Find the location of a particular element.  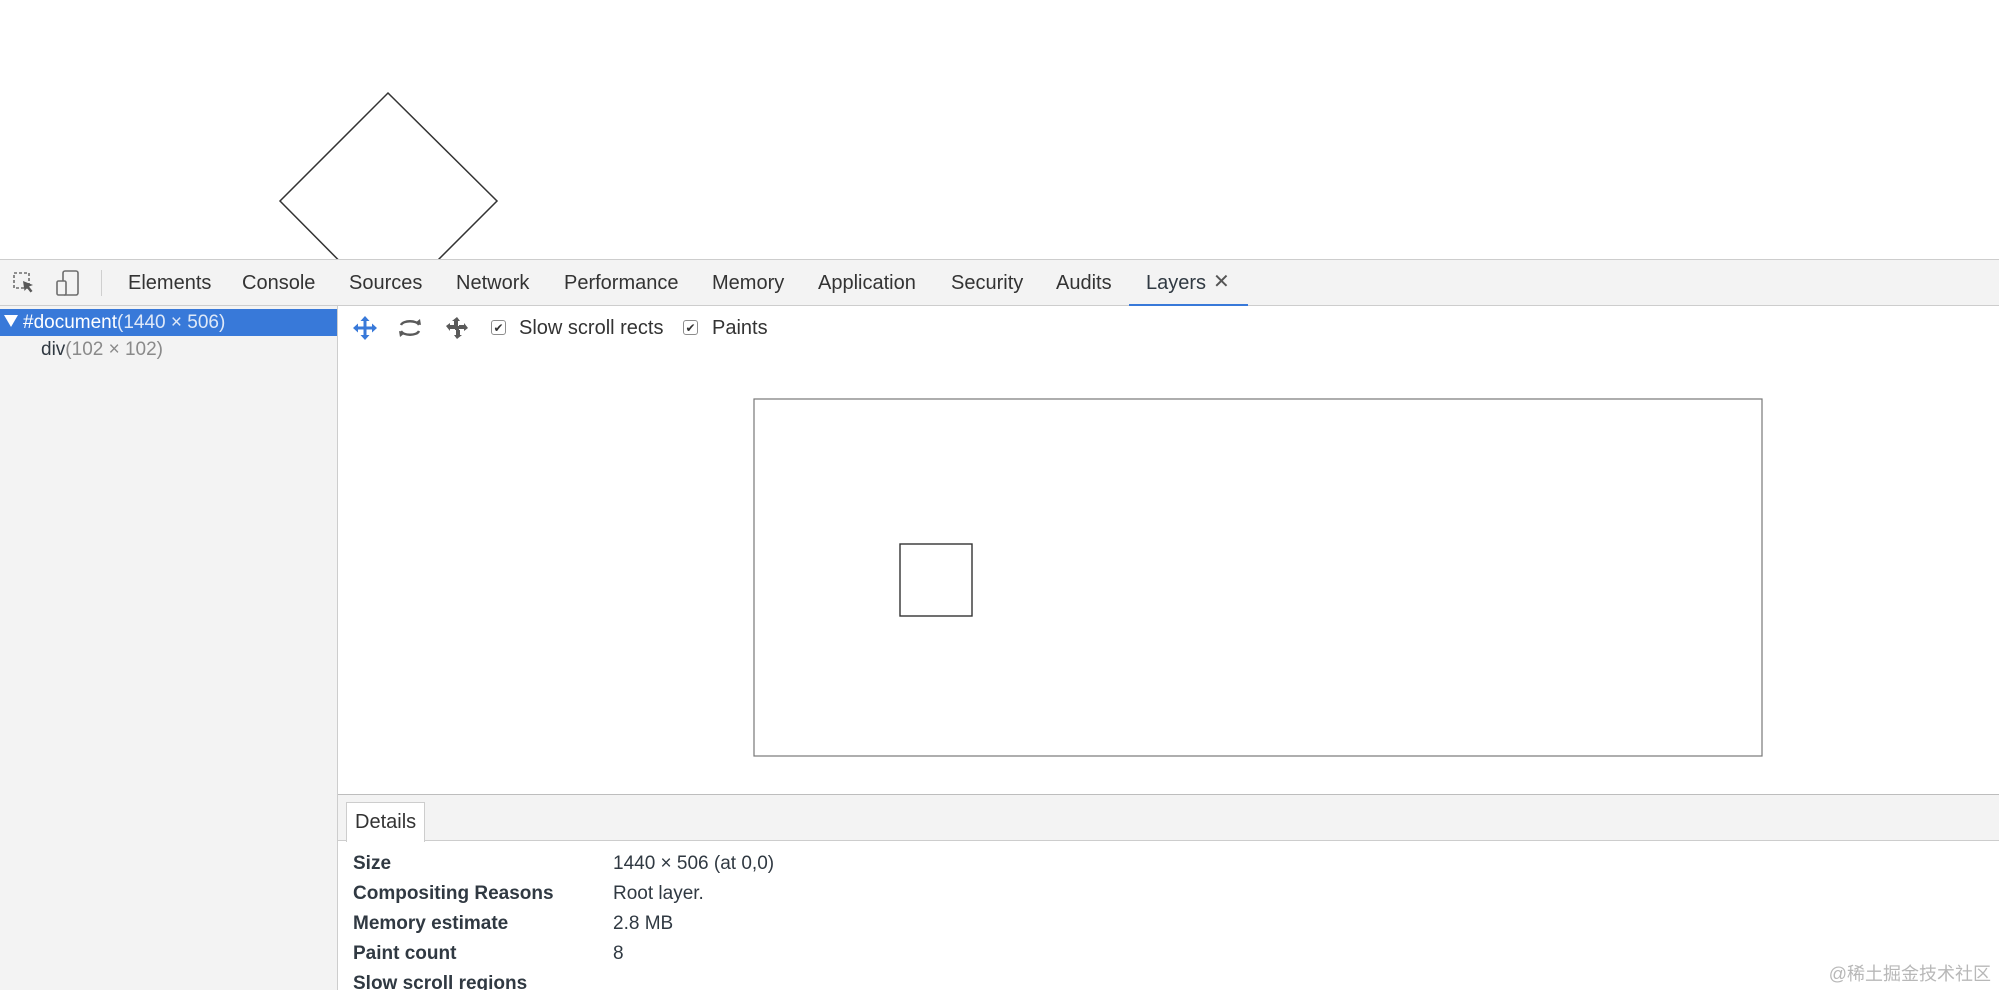

detail-name: Slow scroll regions is located at coordinates (440, 981).